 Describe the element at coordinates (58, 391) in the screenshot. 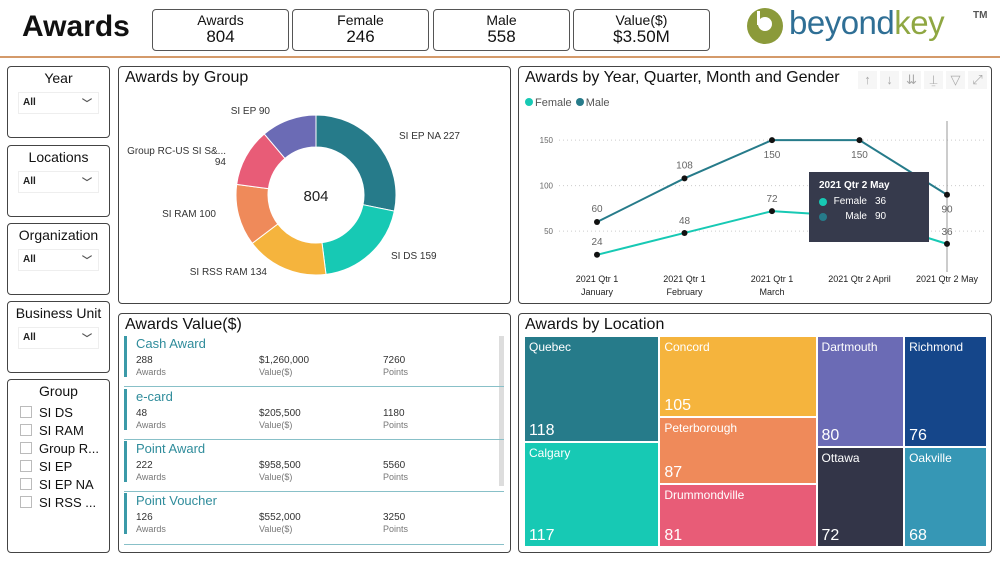

I see `slicer-title: Group` at that location.